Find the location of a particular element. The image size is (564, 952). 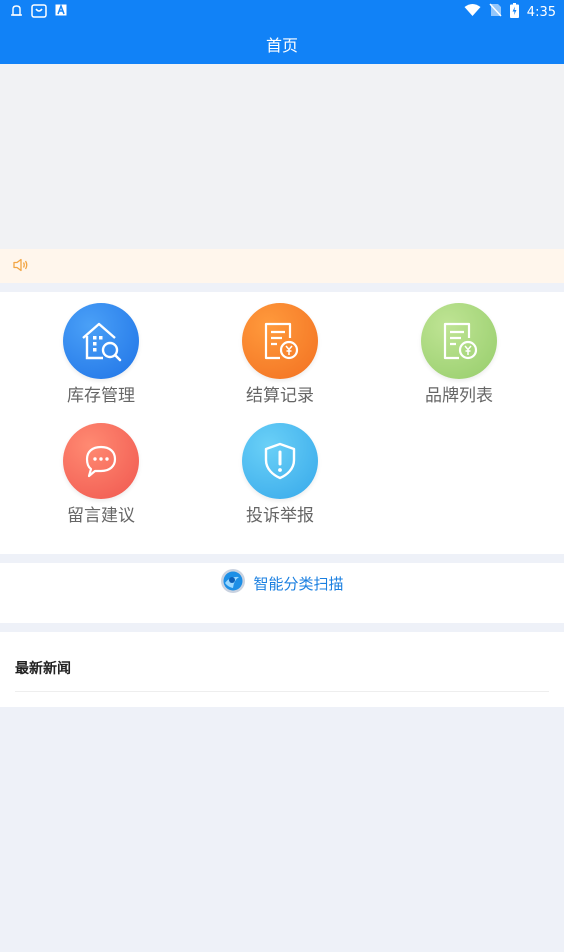

notice-bar is located at coordinates (282, 266).